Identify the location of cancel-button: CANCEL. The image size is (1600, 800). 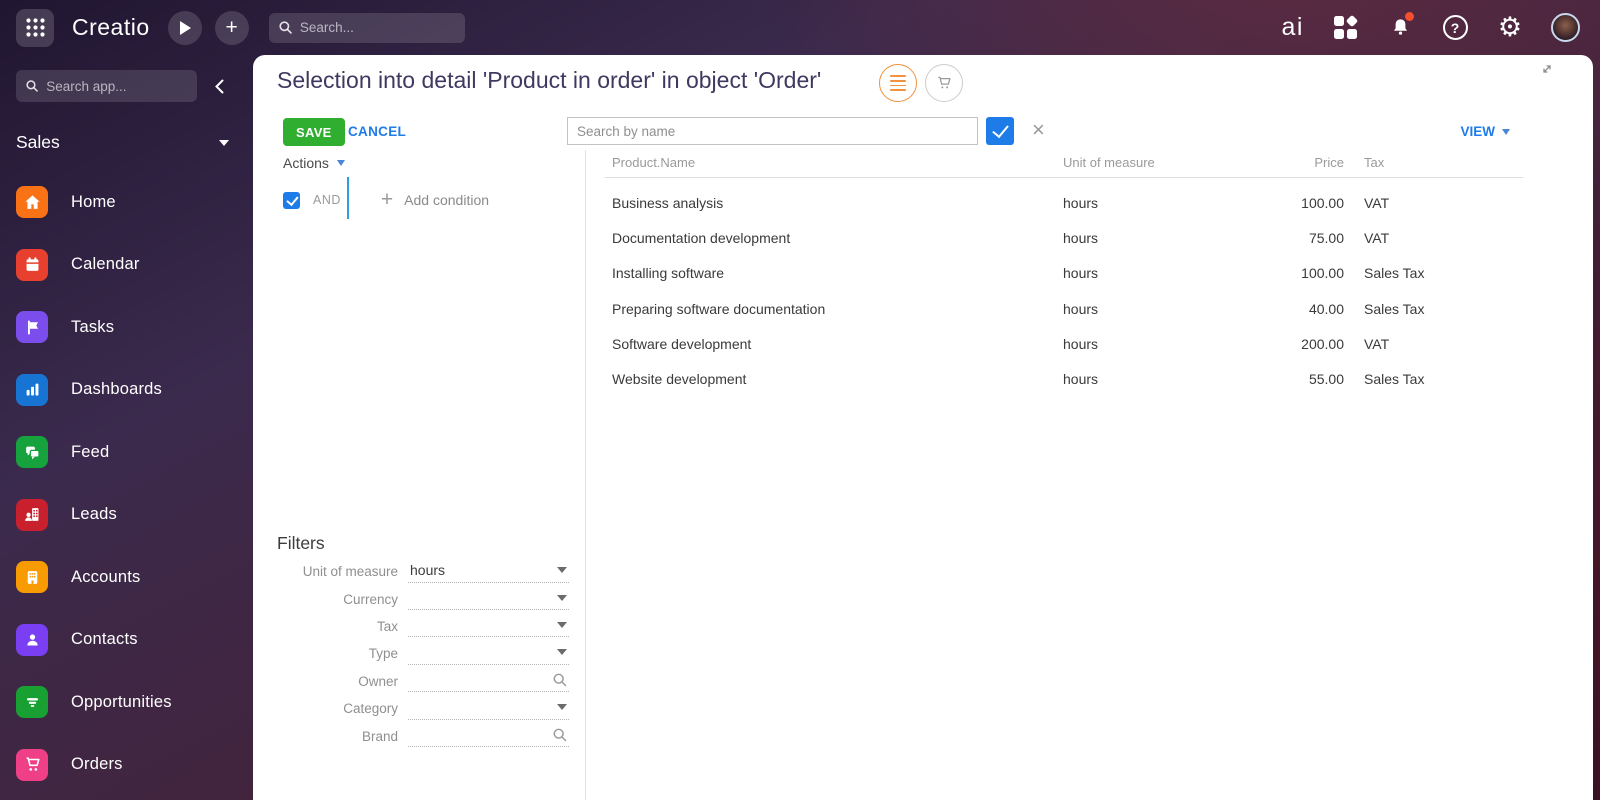
(377, 132).